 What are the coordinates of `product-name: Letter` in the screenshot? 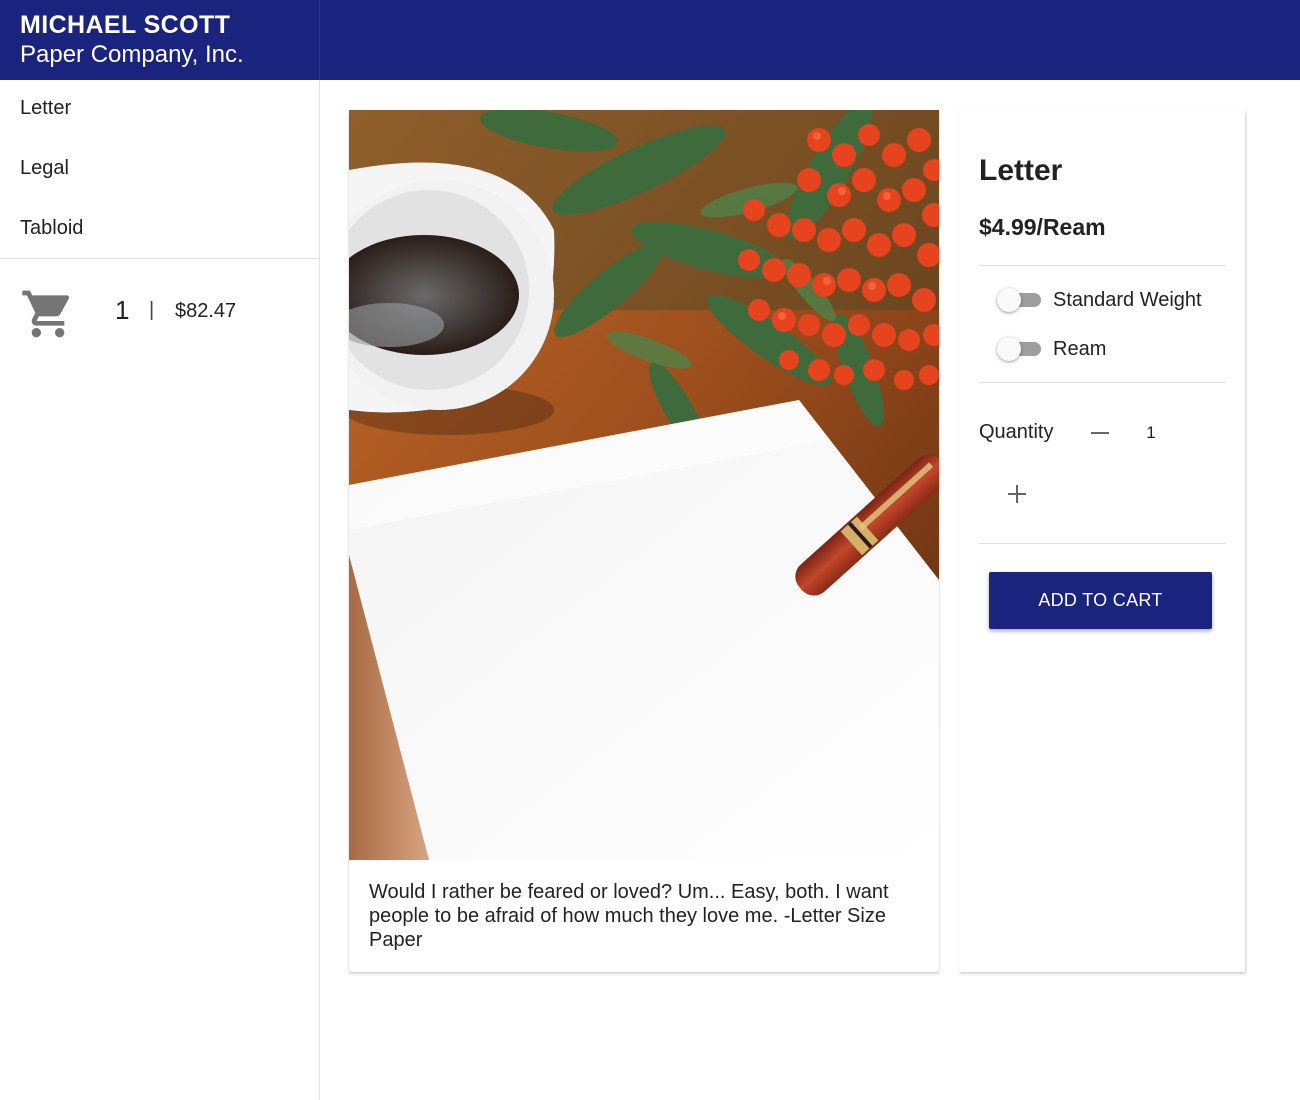 It's located at (1021, 170).